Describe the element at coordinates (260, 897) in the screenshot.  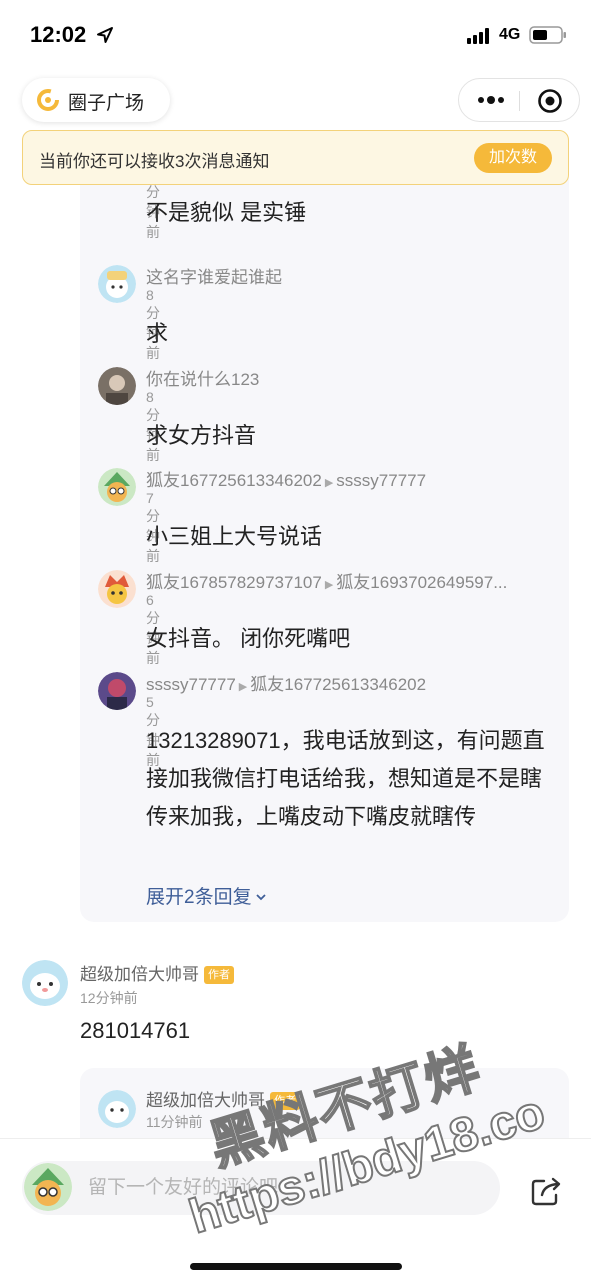
I see `chevron-down-icon` at that location.